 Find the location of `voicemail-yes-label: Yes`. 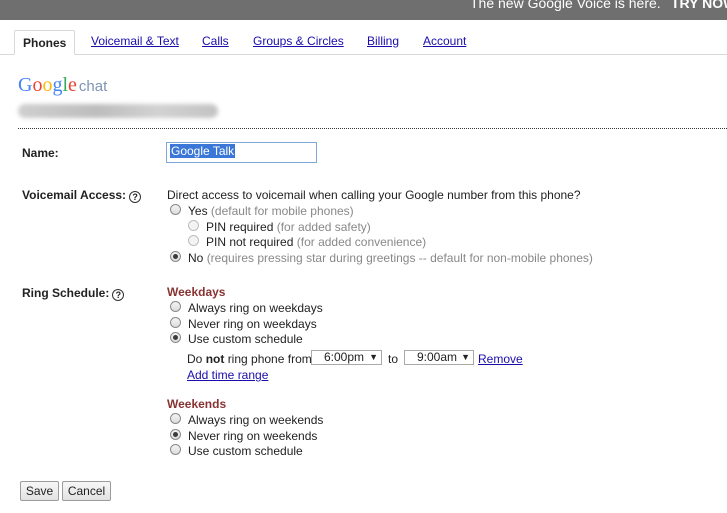

voicemail-yes-label: Yes is located at coordinates (198, 211).